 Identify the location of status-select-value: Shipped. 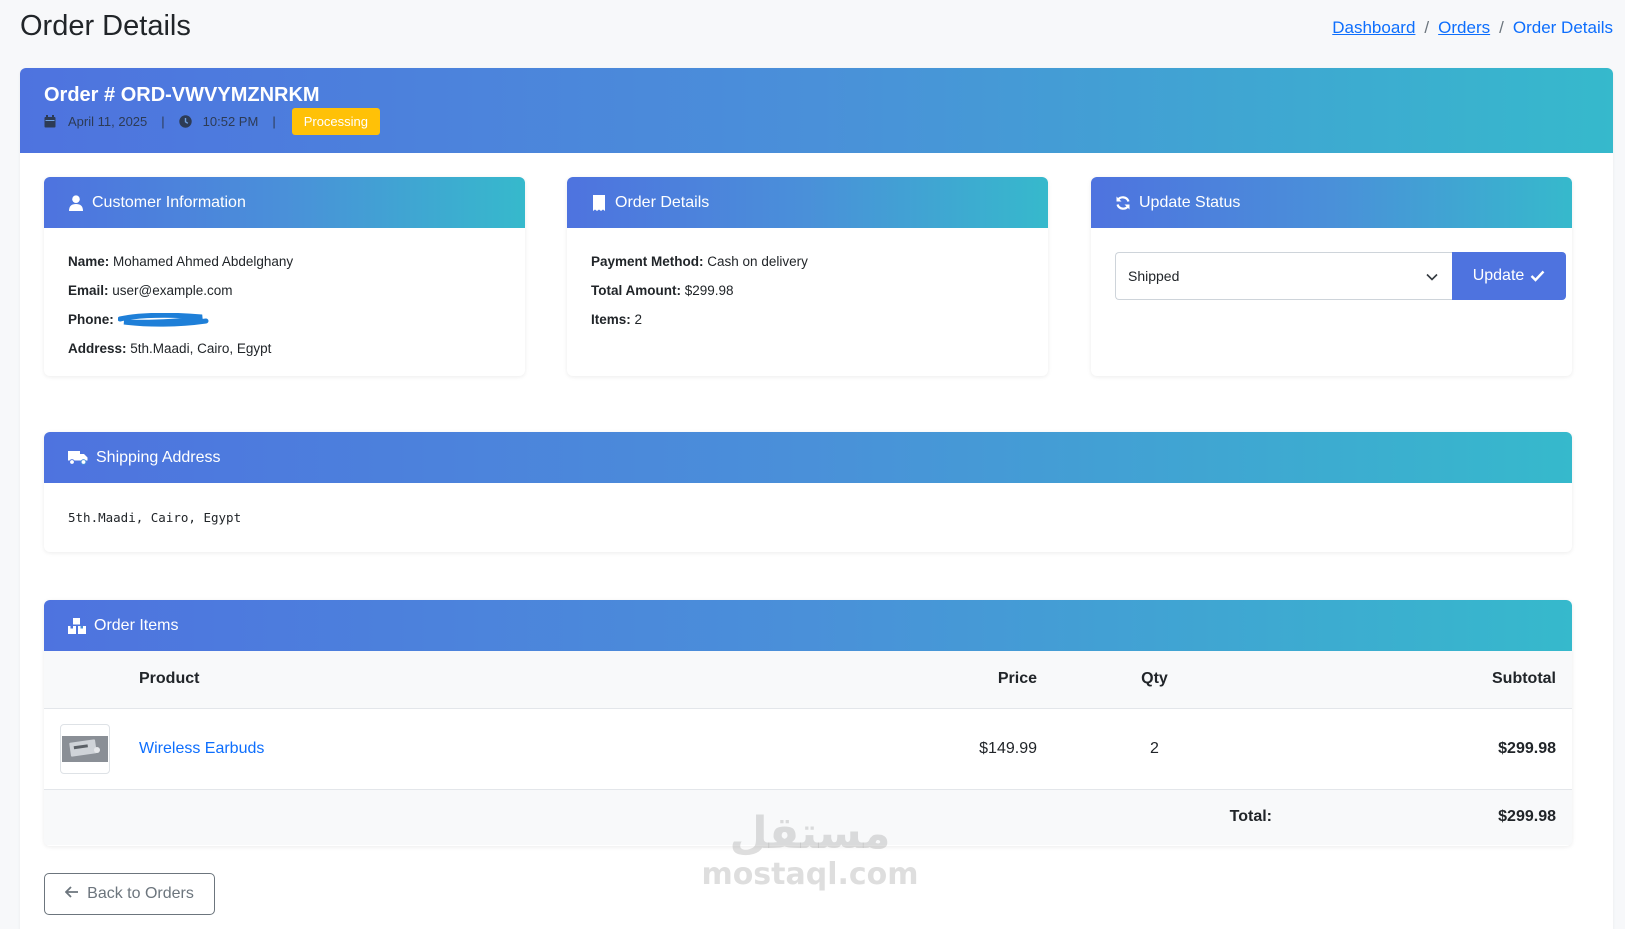
(1154, 276).